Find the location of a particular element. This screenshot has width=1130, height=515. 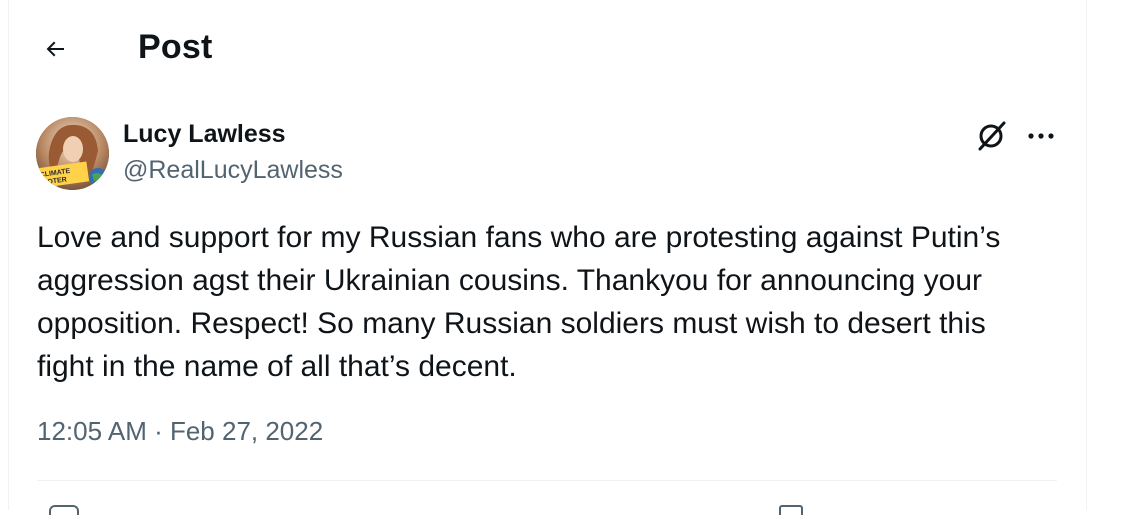

grok-icon is located at coordinates (992, 136).